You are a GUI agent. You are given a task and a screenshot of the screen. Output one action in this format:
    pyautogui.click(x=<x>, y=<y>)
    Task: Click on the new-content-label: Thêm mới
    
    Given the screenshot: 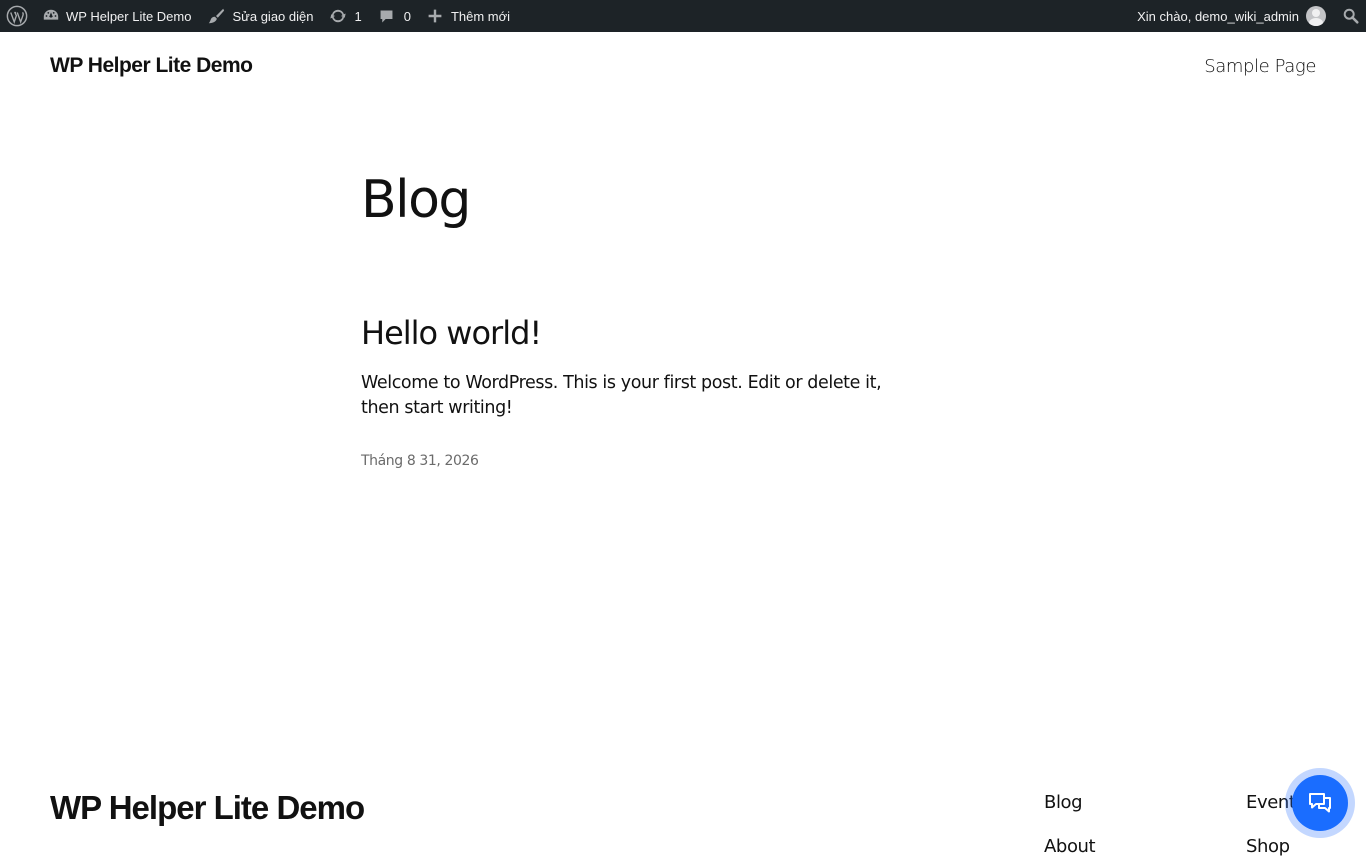 What is the action you would take?
    pyautogui.click(x=480, y=16)
    